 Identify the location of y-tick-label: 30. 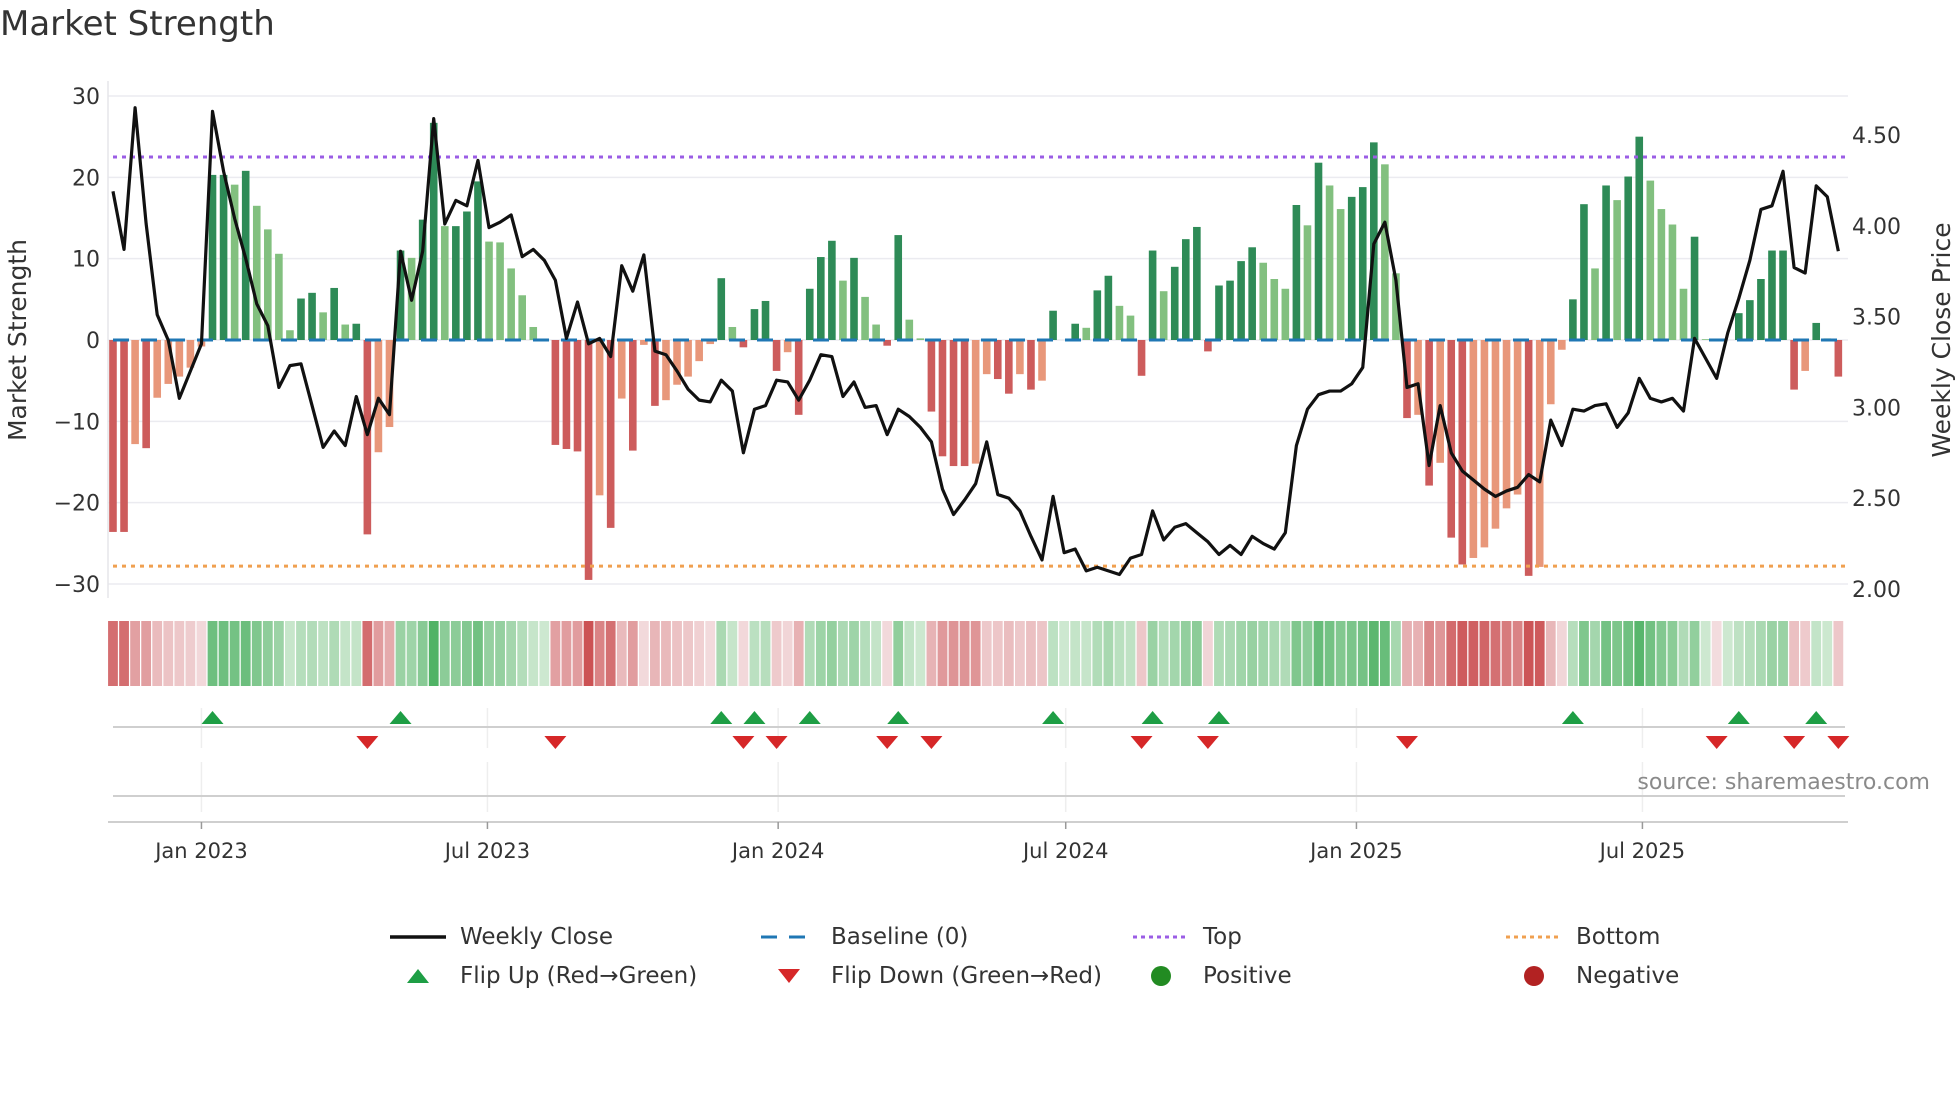
(86, 97).